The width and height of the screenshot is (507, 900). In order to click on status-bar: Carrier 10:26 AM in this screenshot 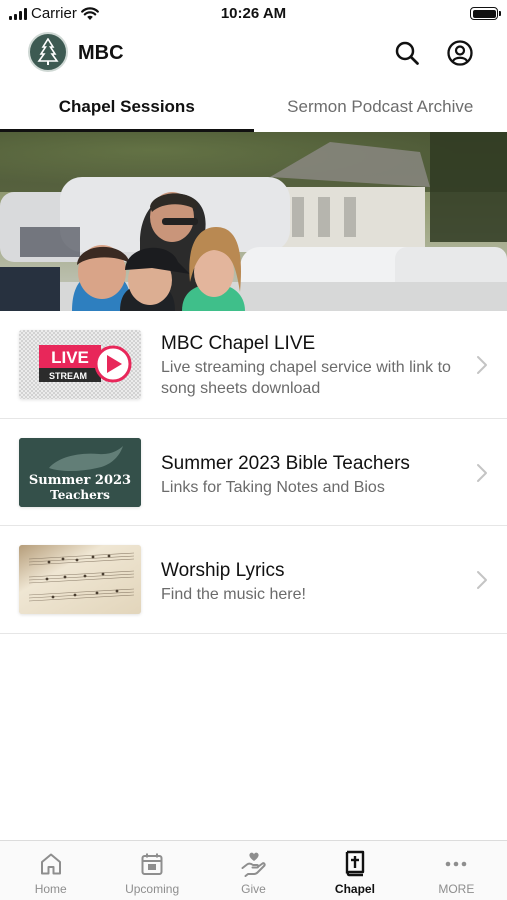, I will do `click(253, 14)`.